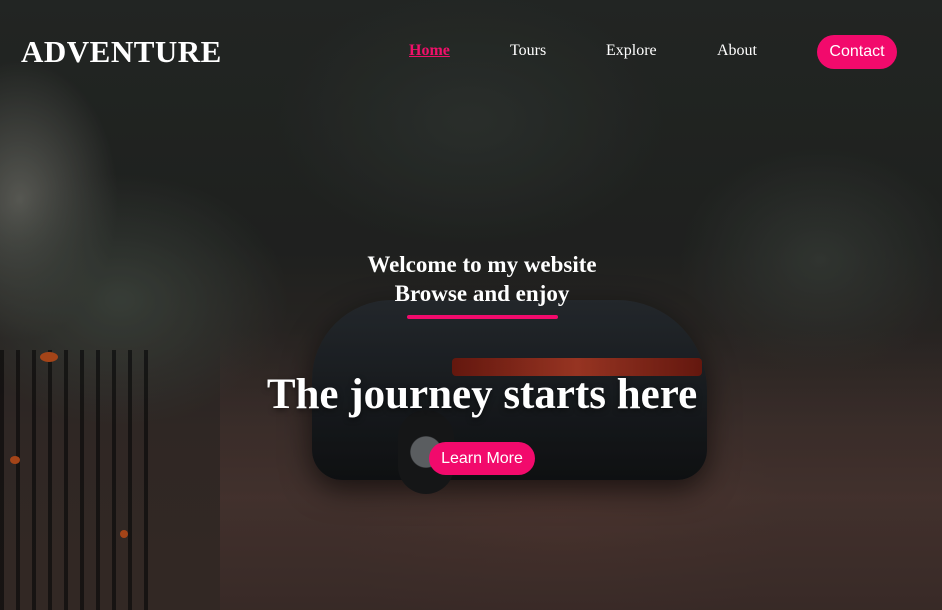 This screenshot has height=610, width=942. Describe the element at coordinates (528, 51) in the screenshot. I see `nav-link-tours: Tours` at that location.